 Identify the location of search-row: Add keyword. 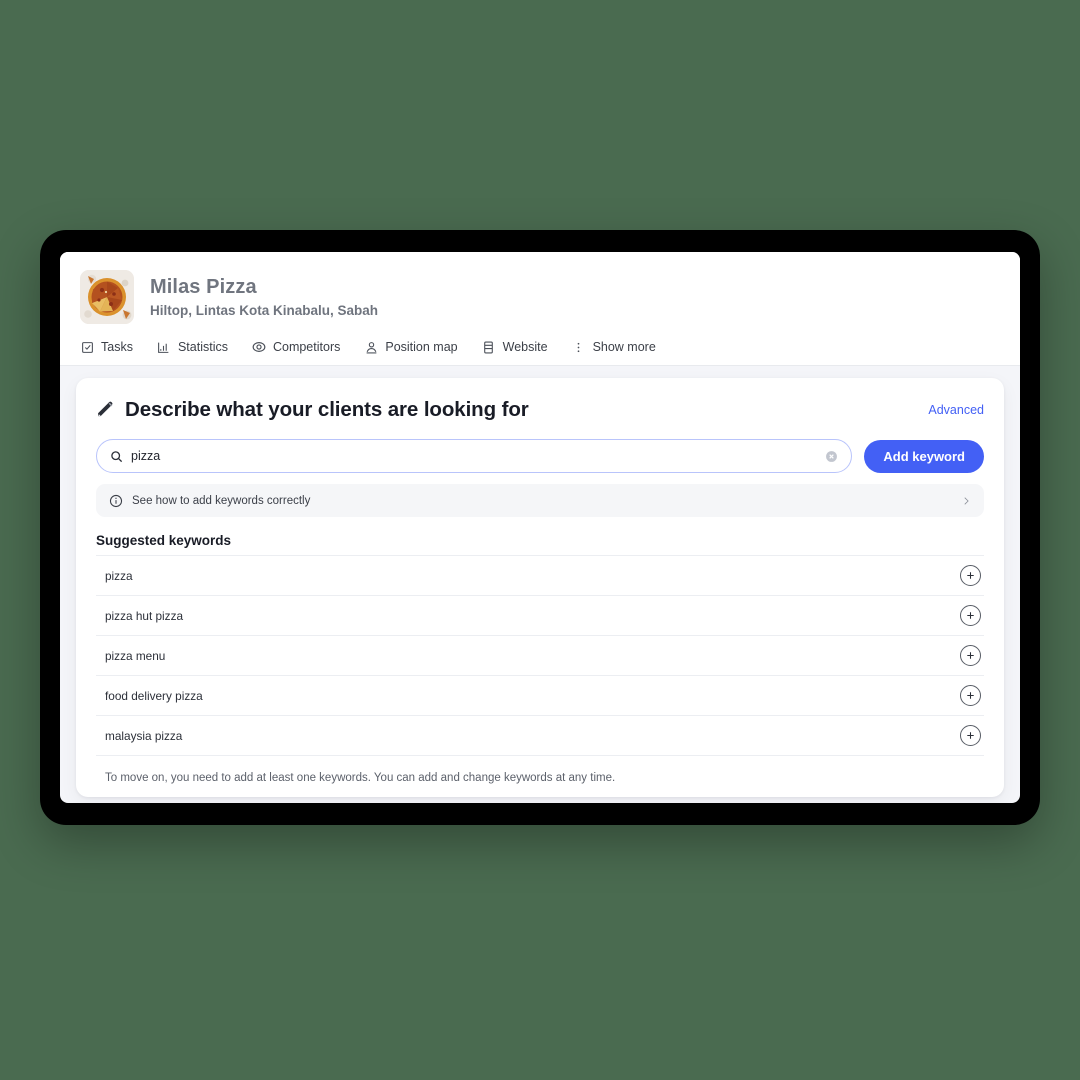
(540, 456).